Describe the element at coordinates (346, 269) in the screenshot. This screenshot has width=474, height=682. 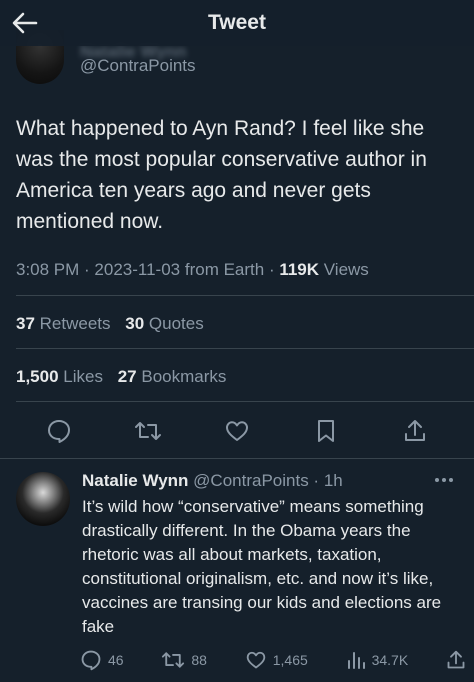
I see `views-label: Views` at that location.